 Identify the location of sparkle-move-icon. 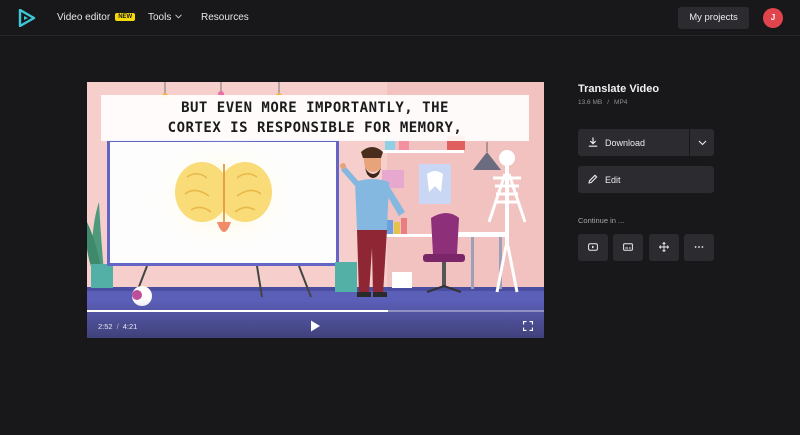
(664, 247).